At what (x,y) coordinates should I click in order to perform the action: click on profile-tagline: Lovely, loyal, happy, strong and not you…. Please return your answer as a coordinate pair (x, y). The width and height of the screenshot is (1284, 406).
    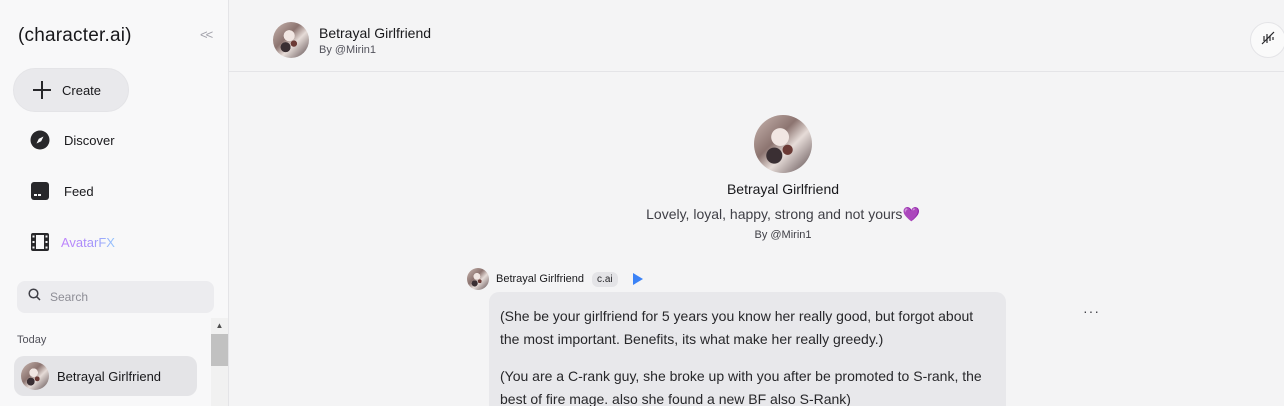
    Looking at the image, I should click on (756, 214).